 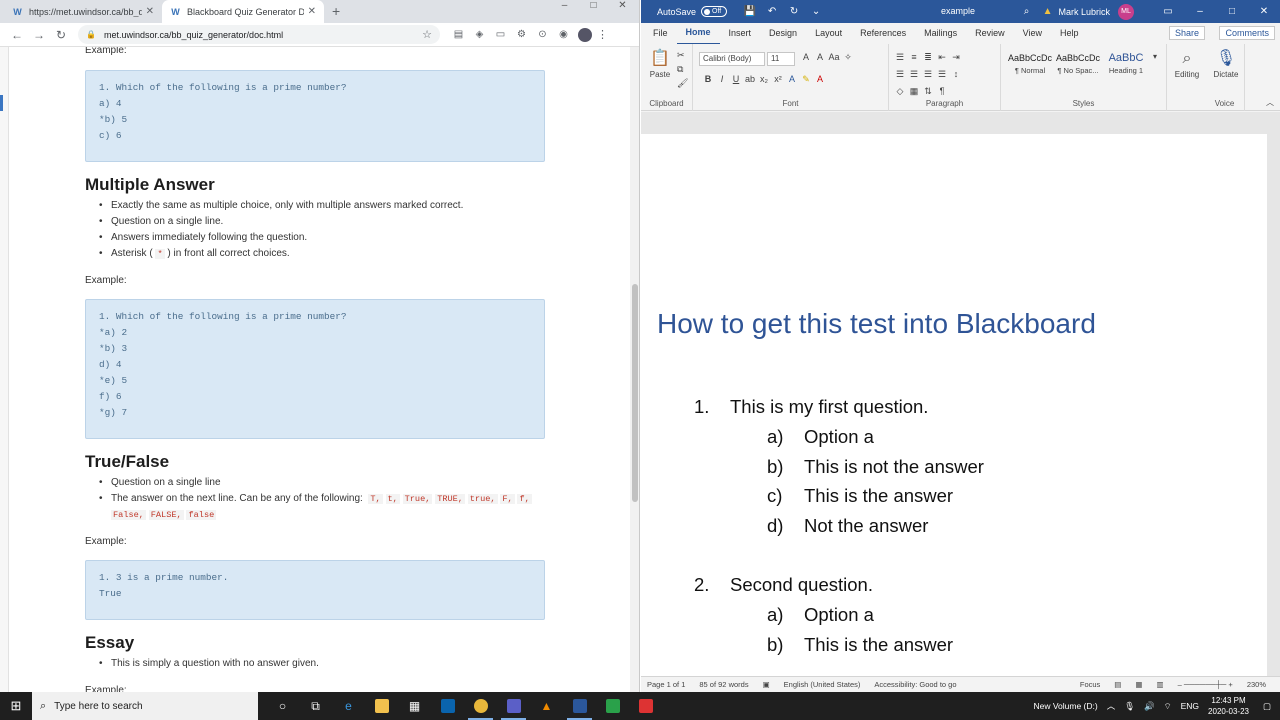 What do you see at coordinates (883, 33) in the screenshot?
I see `tab-references: References` at bounding box center [883, 33].